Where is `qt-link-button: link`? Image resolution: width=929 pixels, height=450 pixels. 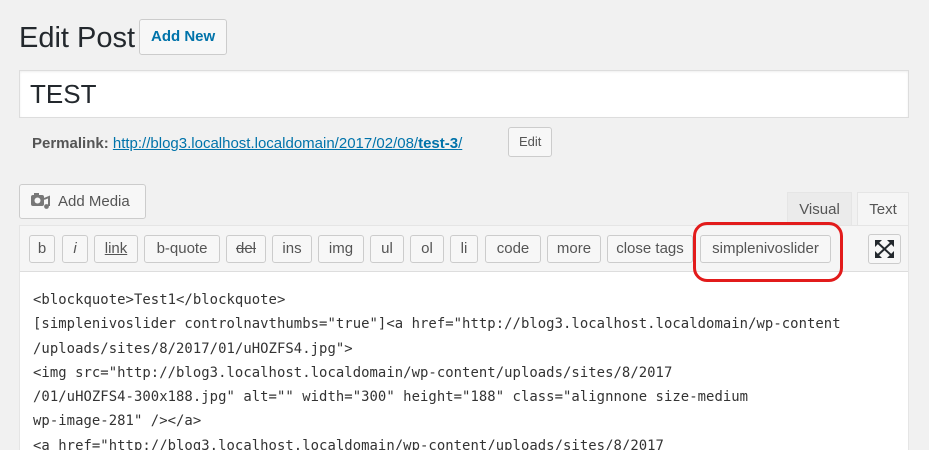 qt-link-button: link is located at coordinates (116, 249).